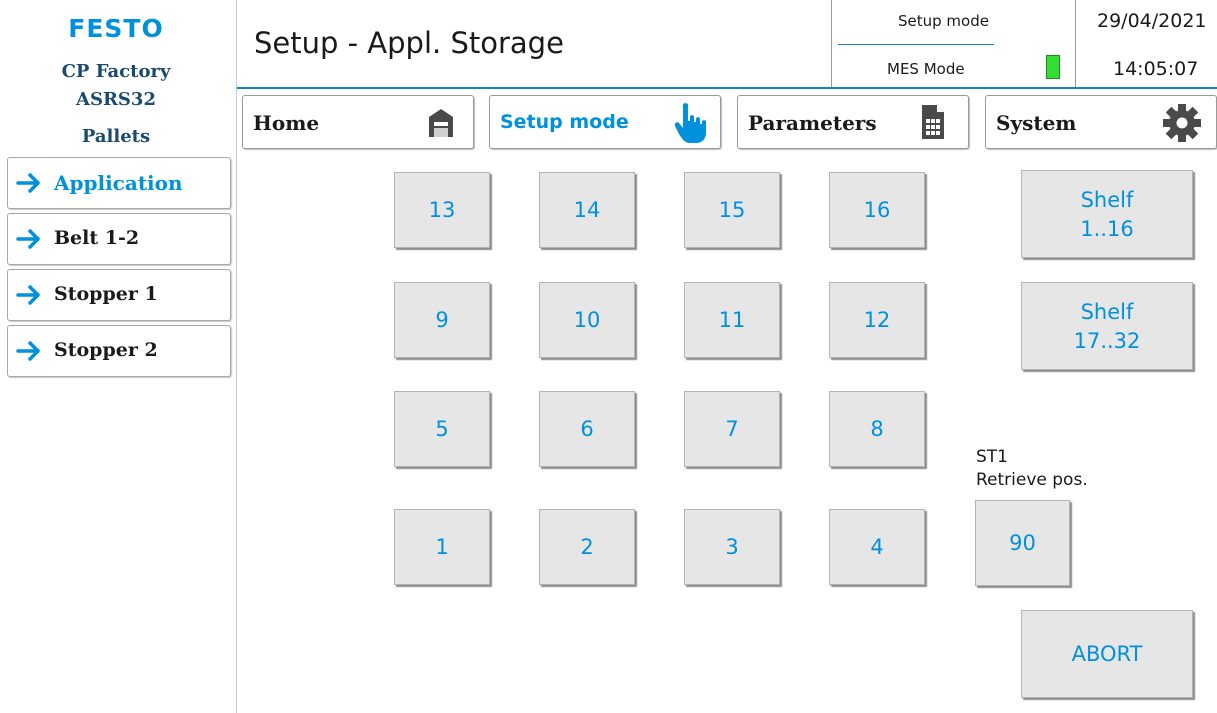 The width and height of the screenshot is (1217, 713). What do you see at coordinates (409, 43) in the screenshot?
I see `page-title: Setup - Appl. Storage` at bounding box center [409, 43].